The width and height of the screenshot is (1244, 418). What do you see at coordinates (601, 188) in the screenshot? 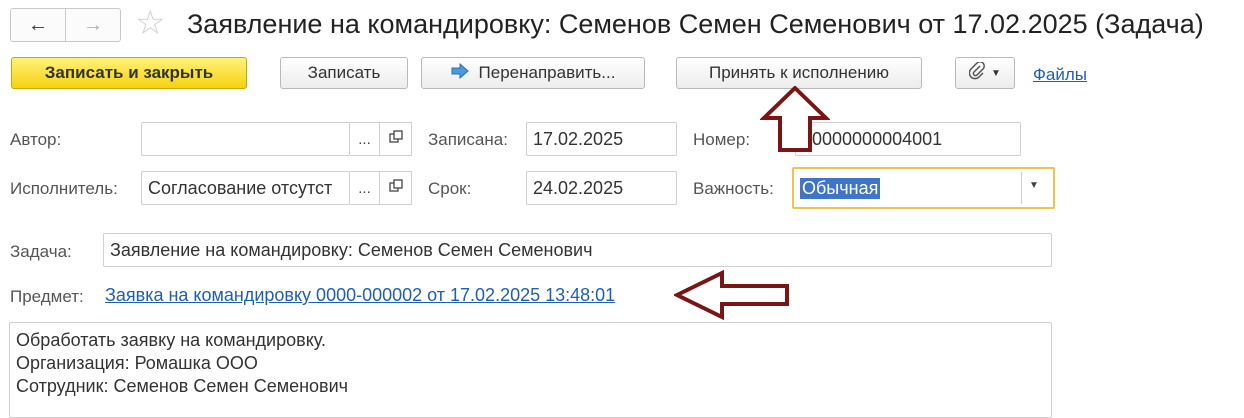
I see `deadline-date-field: 24.02.2025` at bounding box center [601, 188].